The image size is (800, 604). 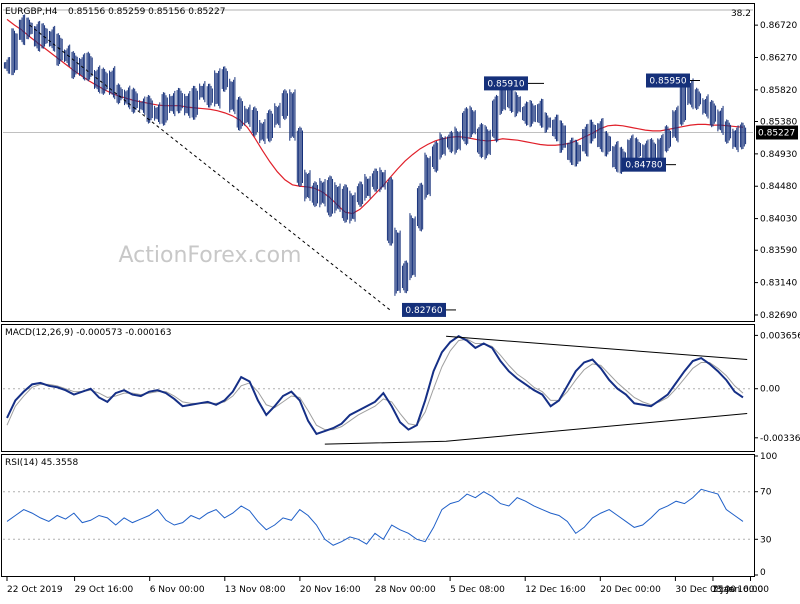 I want to click on symbol-label: EURGBP,H4, so click(x=31, y=12).